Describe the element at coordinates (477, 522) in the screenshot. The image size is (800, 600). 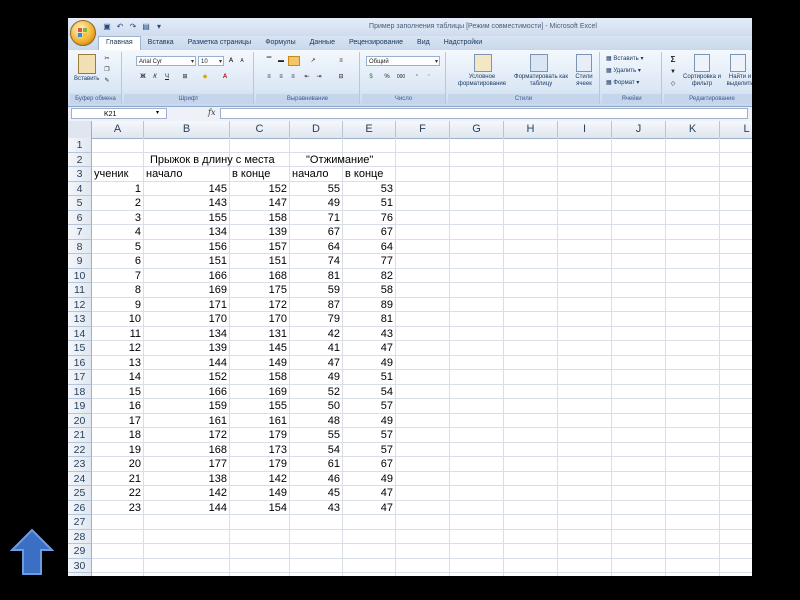
I see `cell-G27` at that location.